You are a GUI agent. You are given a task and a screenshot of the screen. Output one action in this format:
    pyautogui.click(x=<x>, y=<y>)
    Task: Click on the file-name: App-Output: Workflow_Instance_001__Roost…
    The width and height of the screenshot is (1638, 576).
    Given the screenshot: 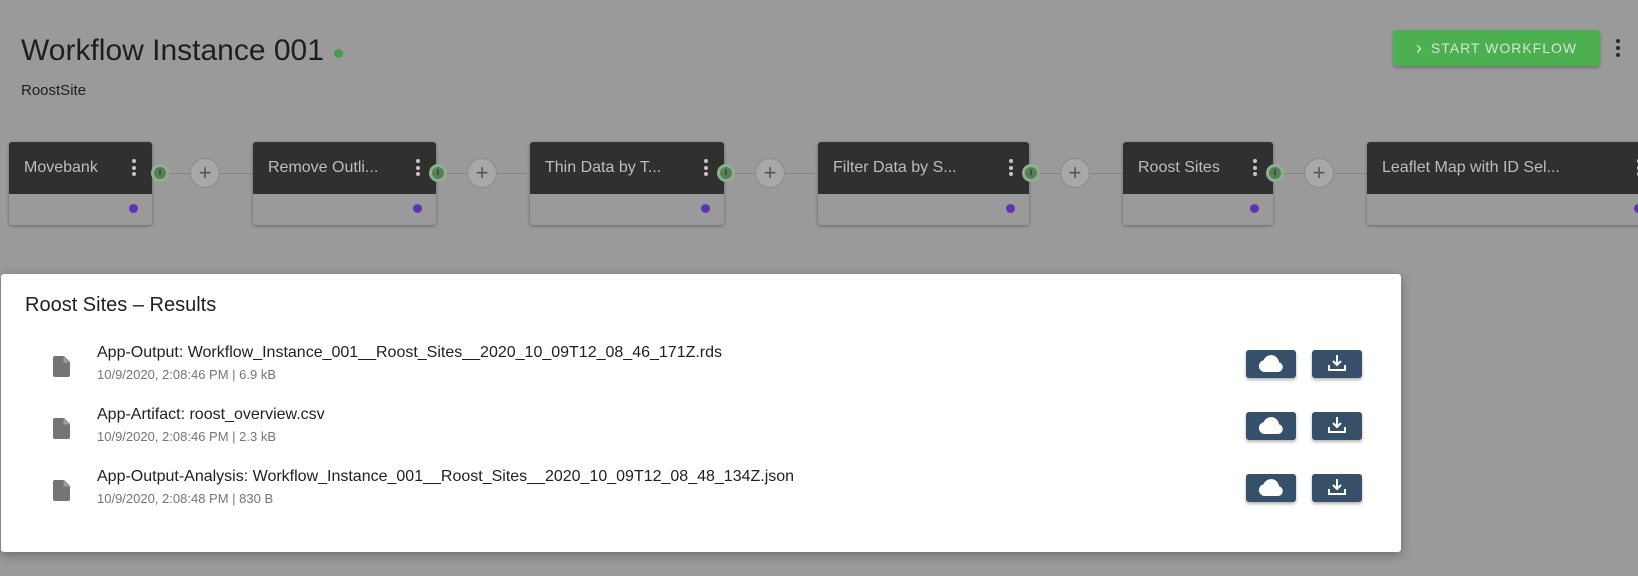 What is the action you would take?
    pyautogui.click(x=410, y=352)
    